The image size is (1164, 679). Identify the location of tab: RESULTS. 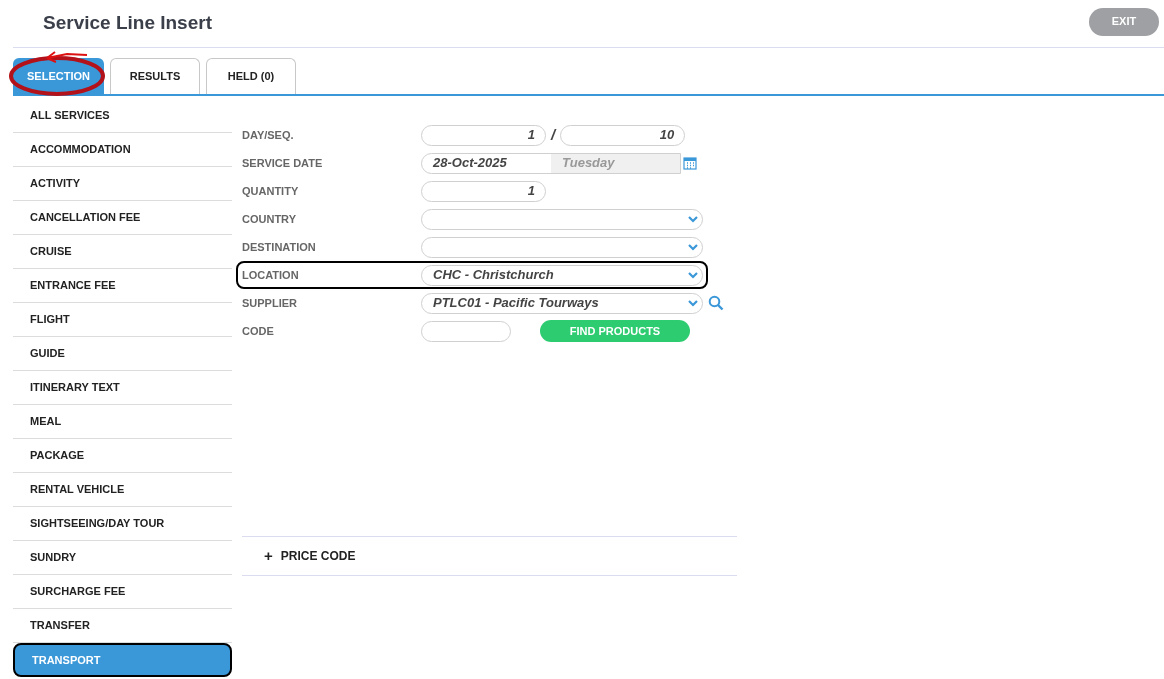
(155, 76).